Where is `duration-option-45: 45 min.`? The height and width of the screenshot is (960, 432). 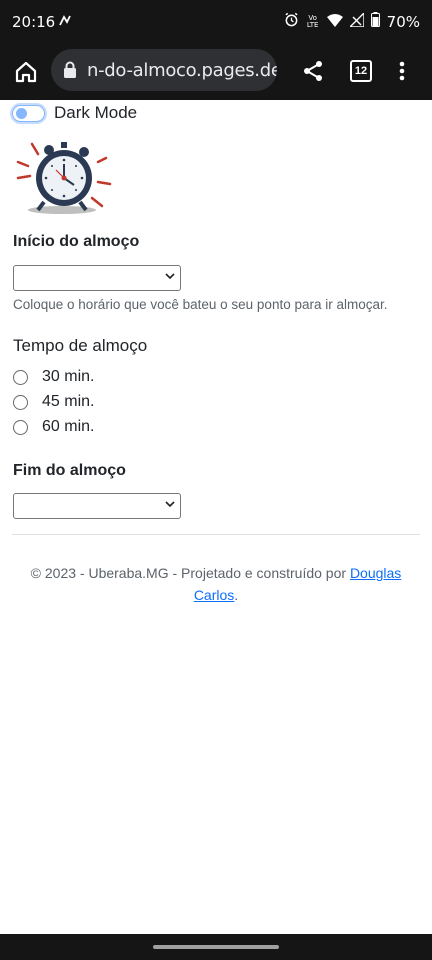
duration-option-45: 45 min. is located at coordinates (53, 402).